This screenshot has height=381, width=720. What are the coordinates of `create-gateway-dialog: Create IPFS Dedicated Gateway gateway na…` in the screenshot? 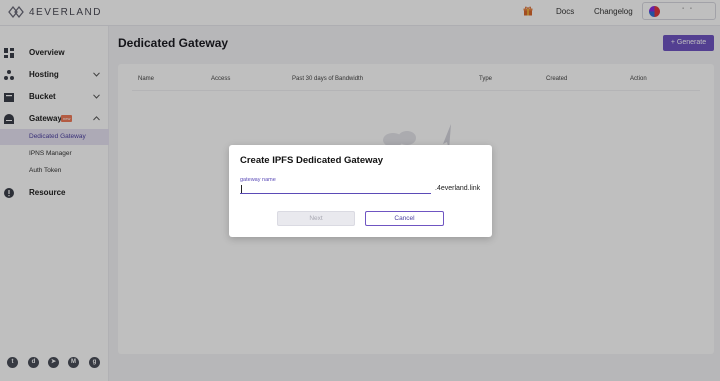 It's located at (360, 191).